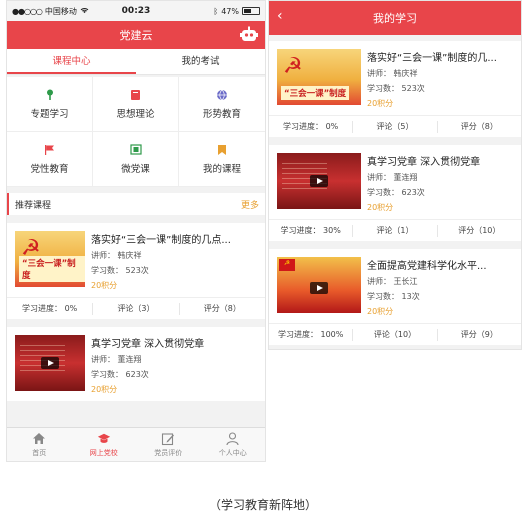 The image size is (526, 519). What do you see at coordinates (280, 16) in the screenshot?
I see `back-arrow-icon: ‹` at bounding box center [280, 16].